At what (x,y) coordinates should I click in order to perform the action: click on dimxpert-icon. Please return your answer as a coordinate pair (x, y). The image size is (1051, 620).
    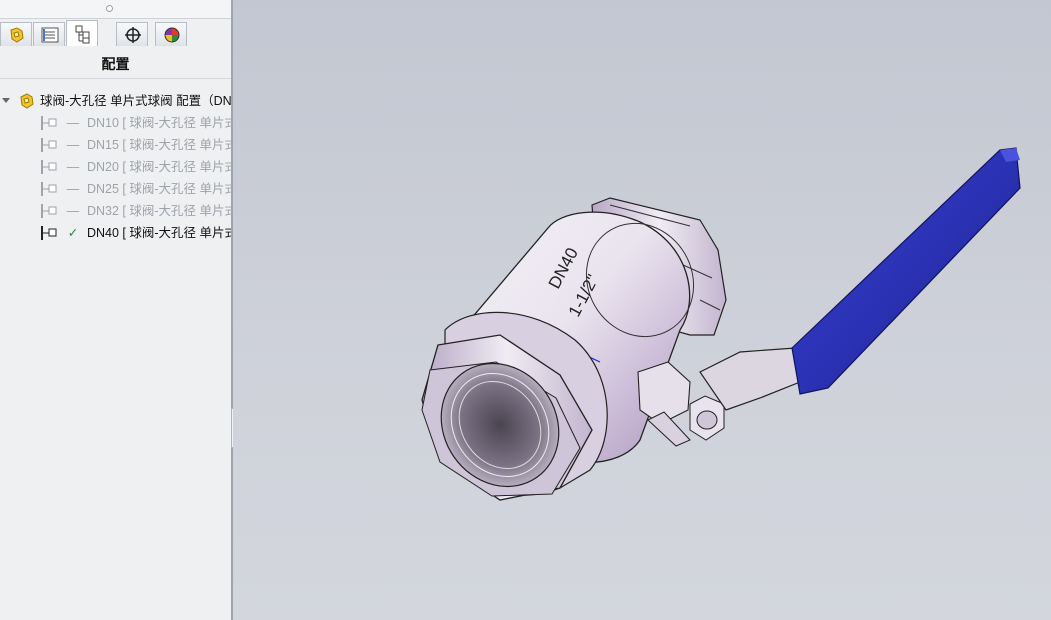
    Looking at the image, I should click on (133, 35).